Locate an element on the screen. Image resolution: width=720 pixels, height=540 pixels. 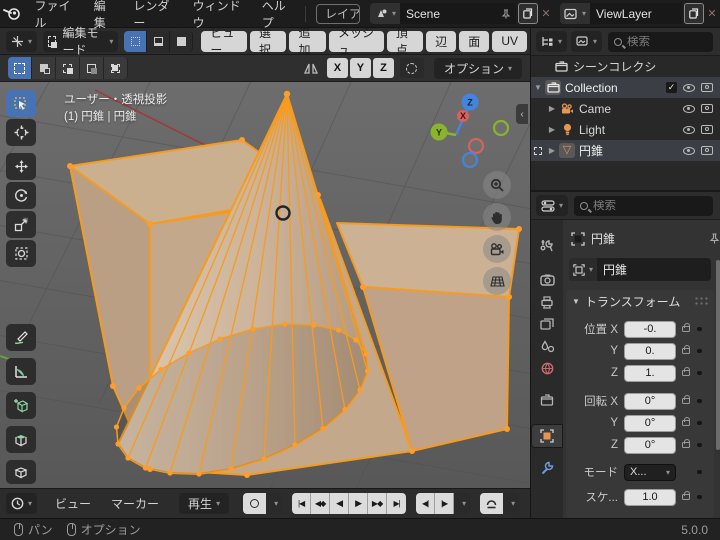
tool-annotate is located at coordinates (21, 337).